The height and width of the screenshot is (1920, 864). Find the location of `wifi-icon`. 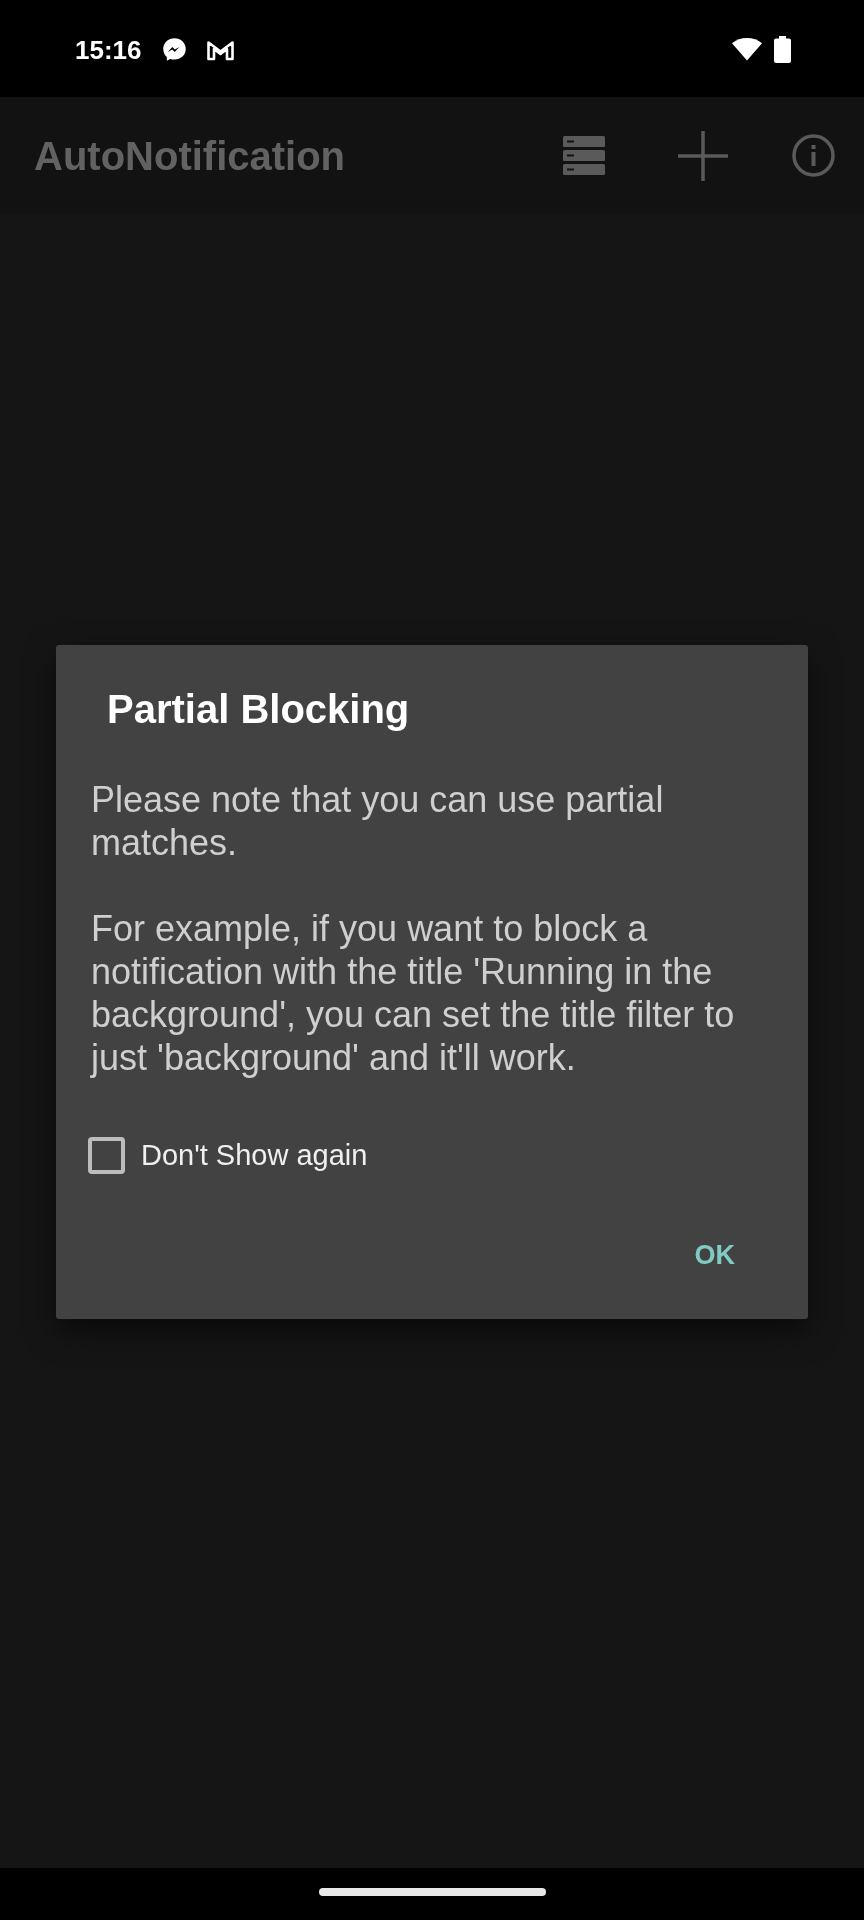

wifi-icon is located at coordinates (747, 49).